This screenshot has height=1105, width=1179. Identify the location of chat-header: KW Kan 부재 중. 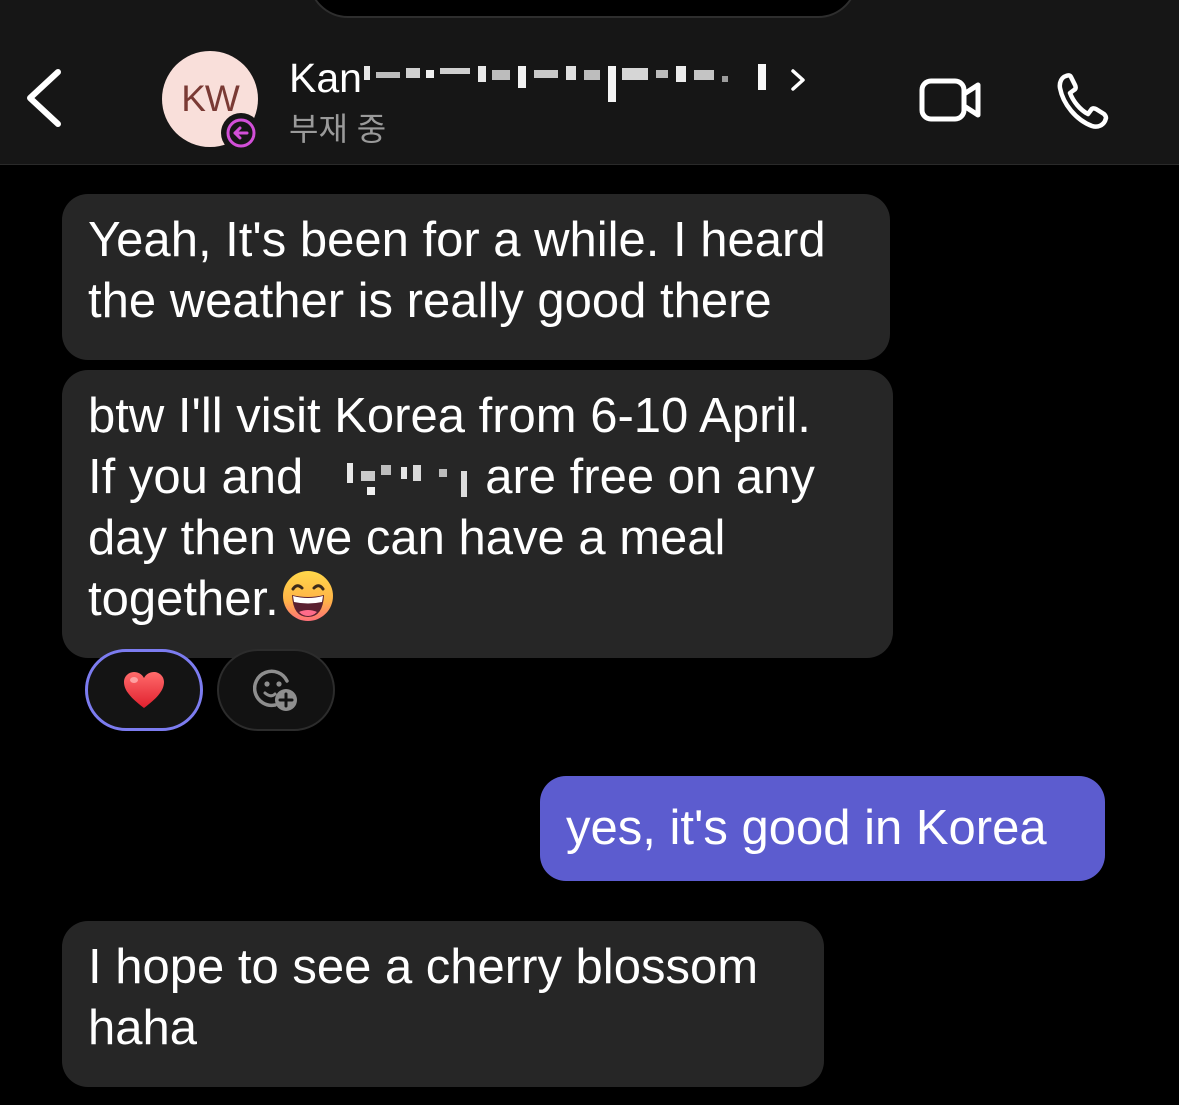
(589, 82).